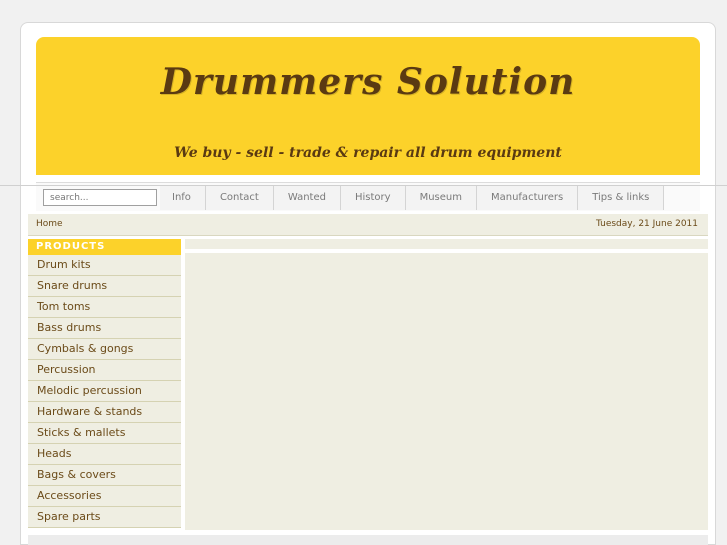 The width and height of the screenshot is (727, 545). Describe the element at coordinates (104, 517) in the screenshot. I see `sidebar-item-spare-parts: Spare parts` at that location.